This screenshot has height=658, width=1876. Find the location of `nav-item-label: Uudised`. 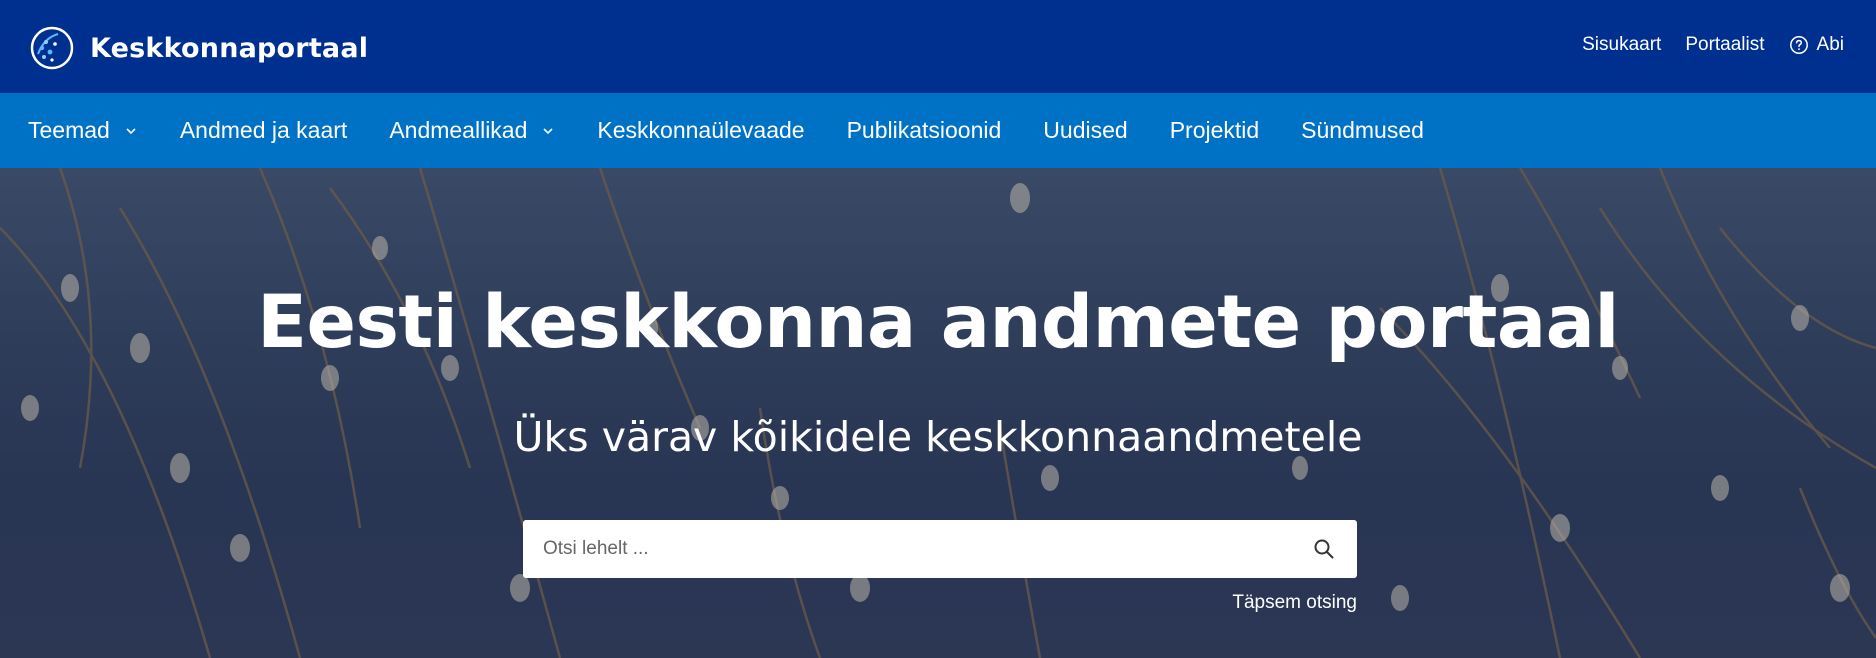

nav-item-label: Uudised is located at coordinates (1085, 130).